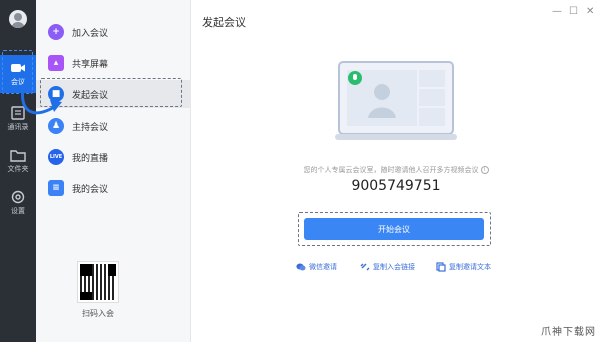 The height and width of the screenshot is (342, 600). What do you see at coordinates (394, 229) in the screenshot?
I see `start-meeting-button: 开始会议` at bounding box center [394, 229].